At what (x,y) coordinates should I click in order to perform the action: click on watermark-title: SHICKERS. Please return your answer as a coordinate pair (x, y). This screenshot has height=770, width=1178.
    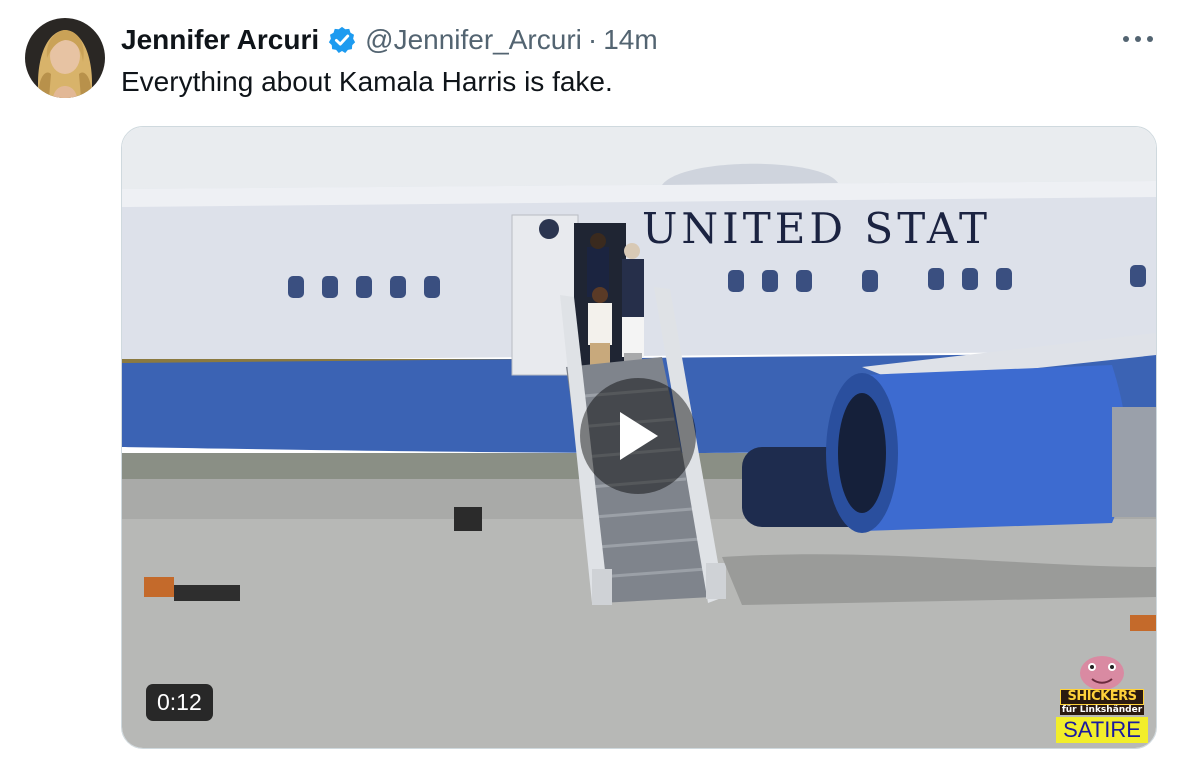
    Looking at the image, I should click on (1102, 697).